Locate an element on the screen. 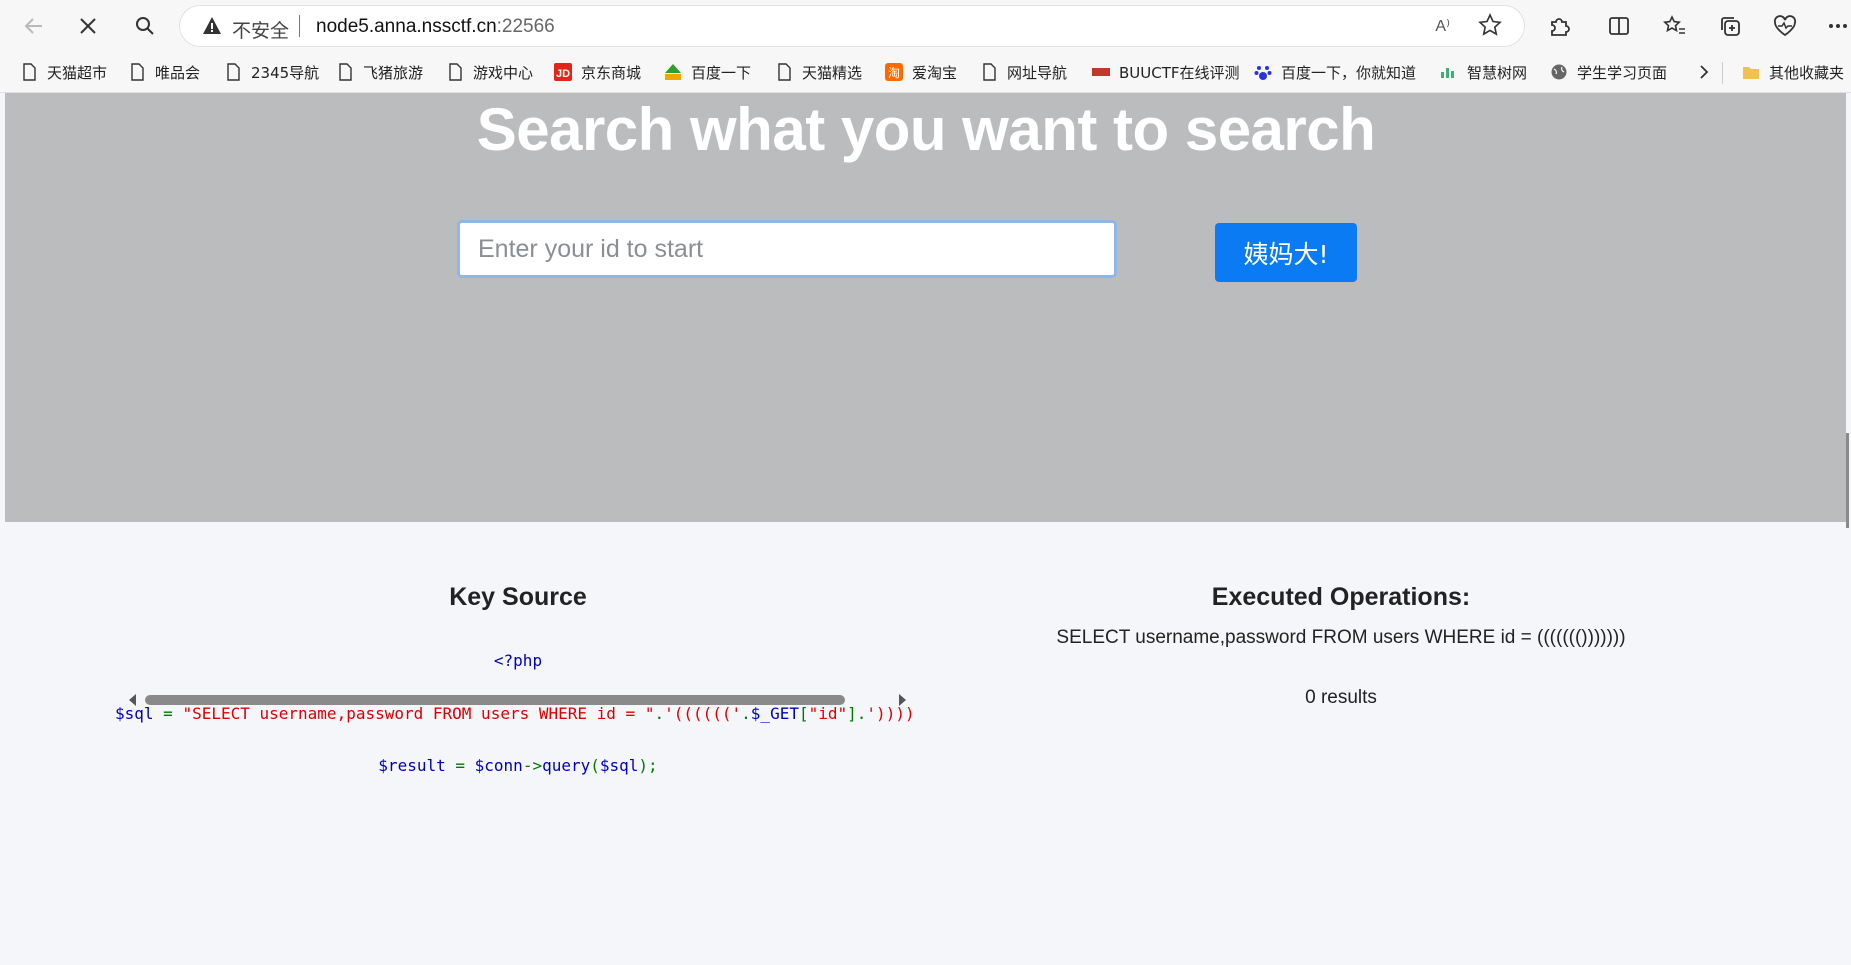 This screenshot has height=965, width=1851. code-token: $sql is located at coordinates (619, 765).